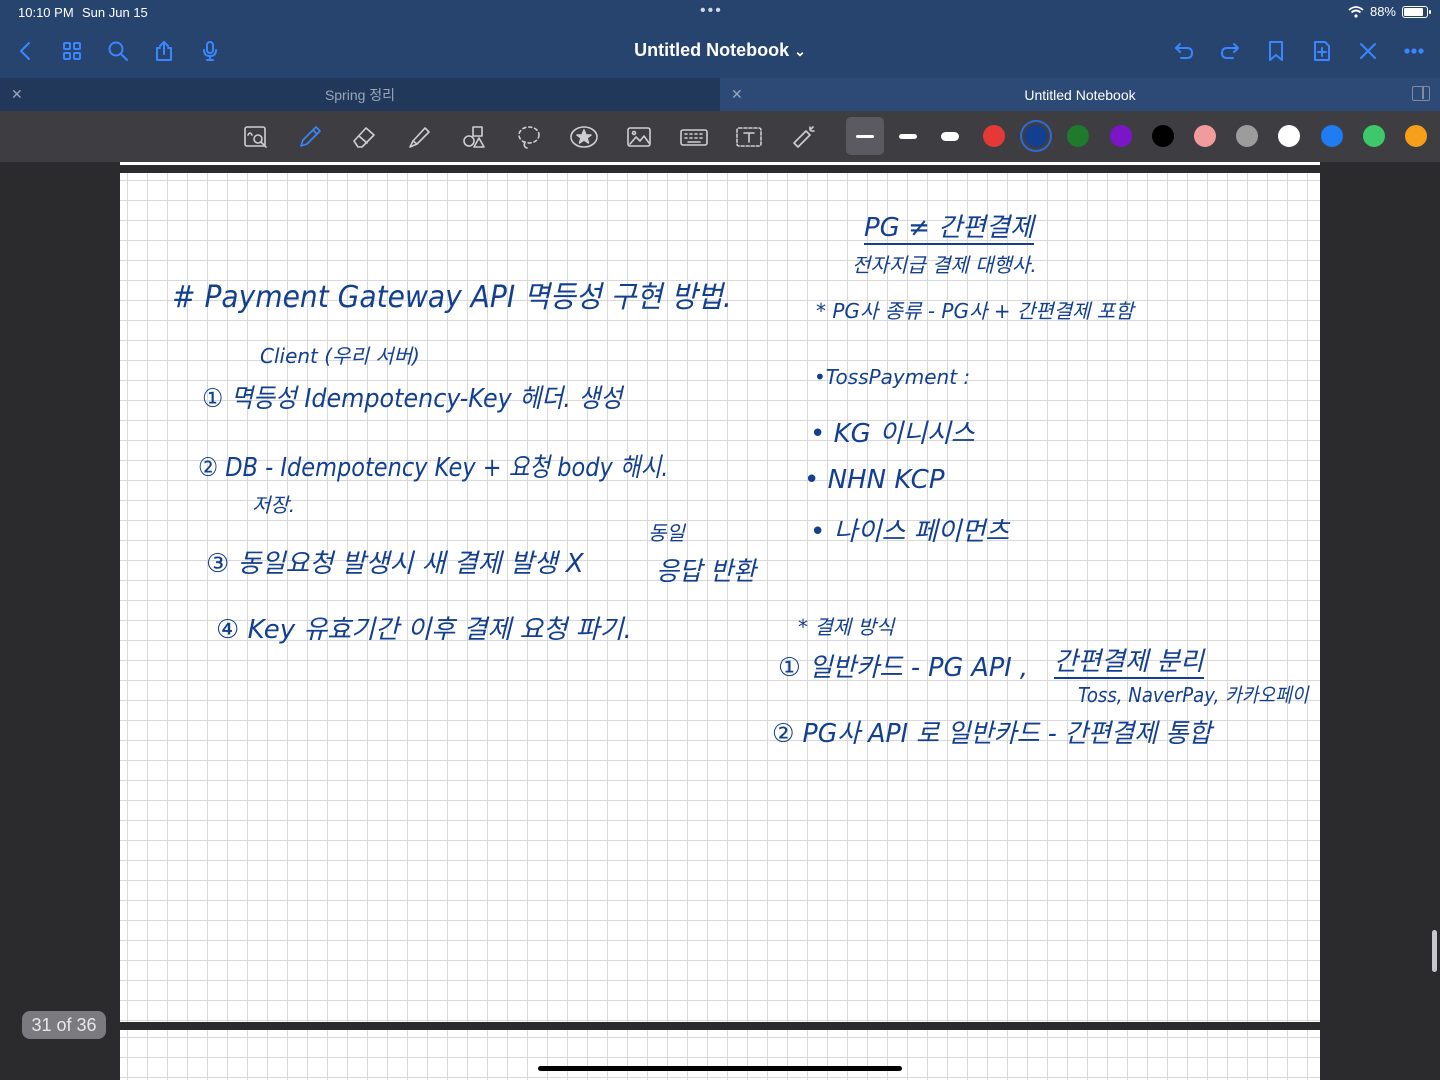  I want to click on more-icon, so click(1414, 51).